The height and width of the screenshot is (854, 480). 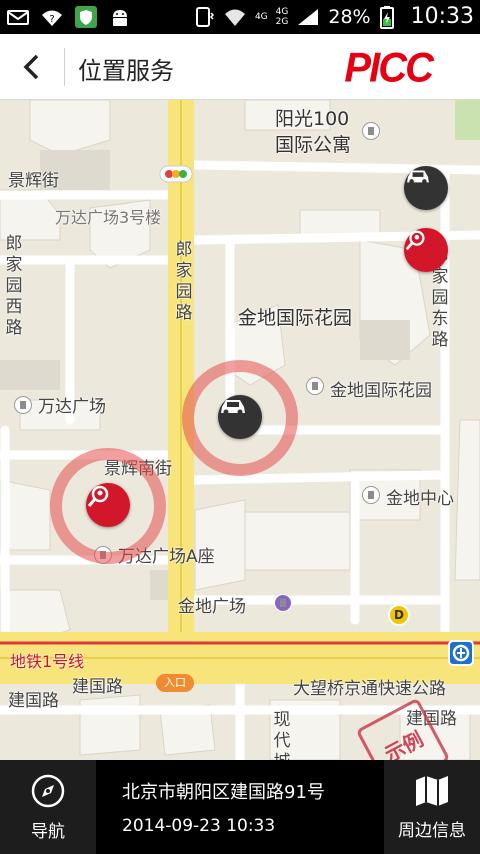 I want to click on status-right-icons: 4G 4G 2G 28% 10:33, so click(x=332, y=16).